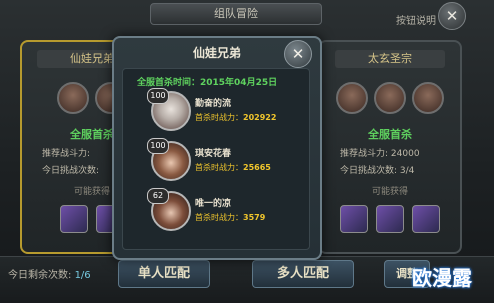 The height and width of the screenshot is (303, 494). Describe the element at coordinates (390, 134) in the screenshot. I see `first-kill-label: 全服首杀` at that location.